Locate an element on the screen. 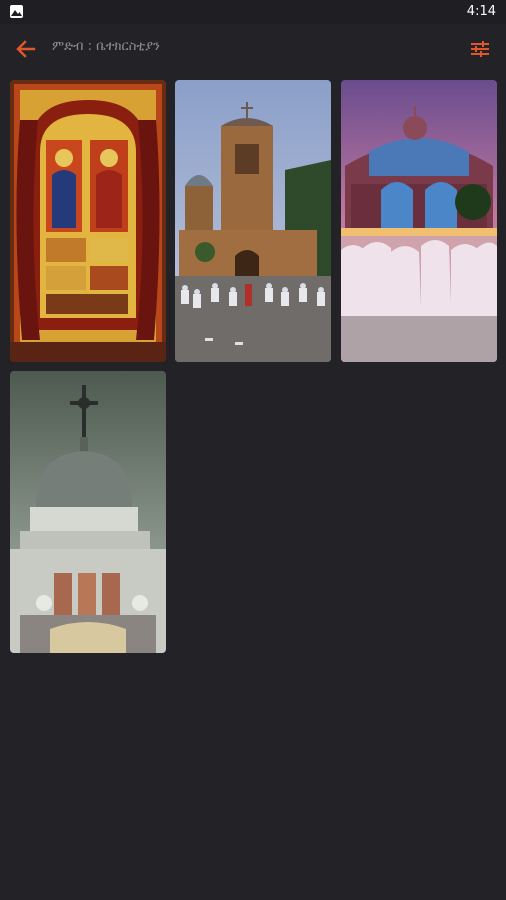  app-bar: ምድብ : ቤተክርስቲያን is located at coordinates (253, 49).